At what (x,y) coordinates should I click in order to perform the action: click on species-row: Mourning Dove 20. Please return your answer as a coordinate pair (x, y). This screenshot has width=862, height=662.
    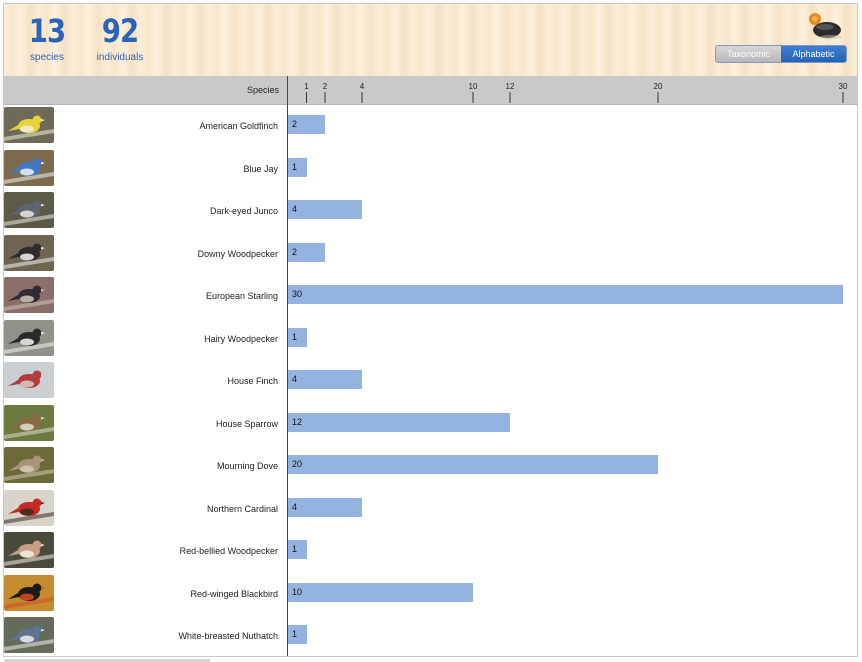
    Looking at the image, I should click on (430, 466).